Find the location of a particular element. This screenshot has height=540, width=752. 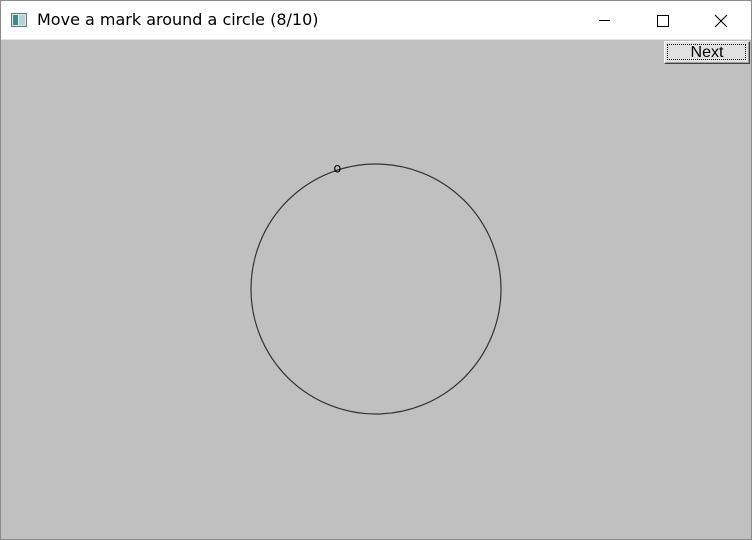

next-button-label: Next is located at coordinates (707, 52).